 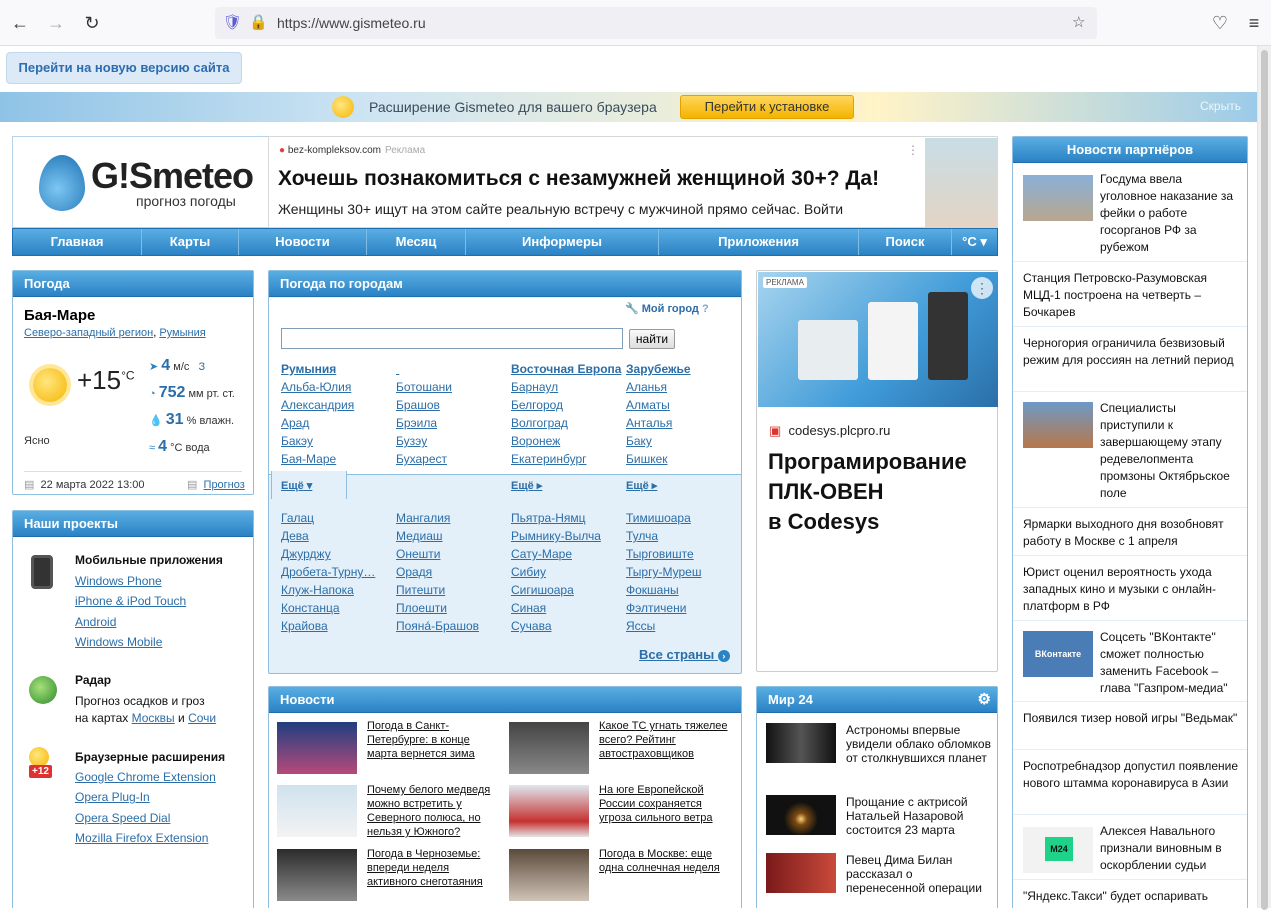 What do you see at coordinates (56, 23) in the screenshot?
I see `forward-icon: →` at bounding box center [56, 23].